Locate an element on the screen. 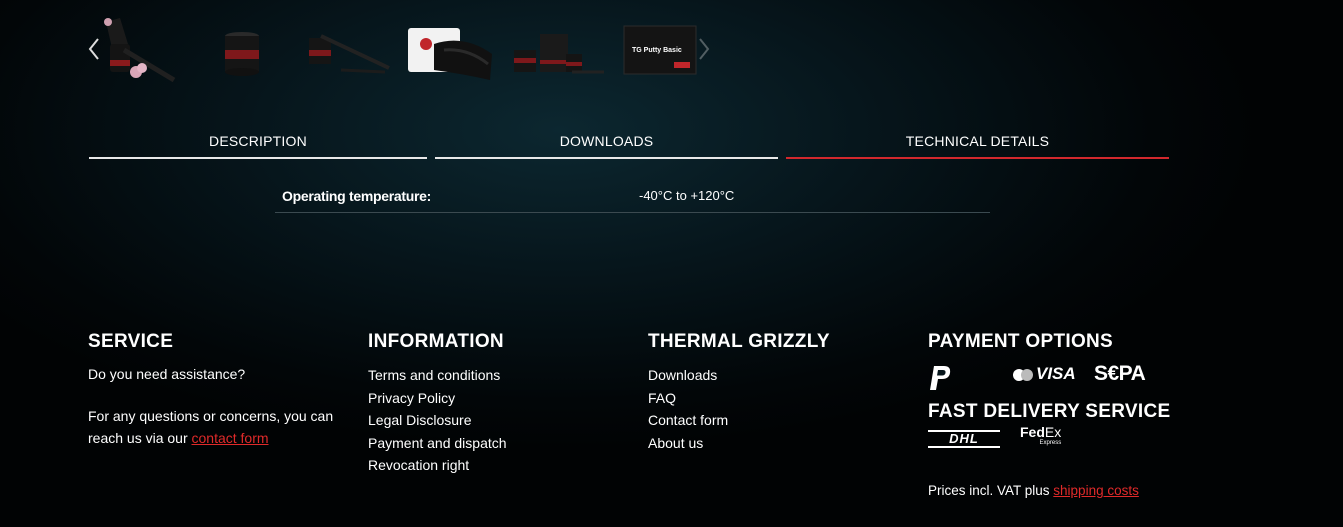 The height and width of the screenshot is (527, 1343). tab-technical-details-label: TECHNICAL DETAILS is located at coordinates (977, 141).